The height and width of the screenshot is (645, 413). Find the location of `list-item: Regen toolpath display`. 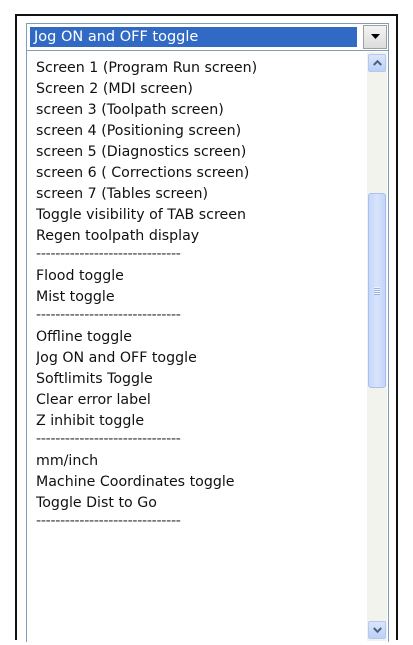

list-item: Regen toolpath display is located at coordinates (195, 236).